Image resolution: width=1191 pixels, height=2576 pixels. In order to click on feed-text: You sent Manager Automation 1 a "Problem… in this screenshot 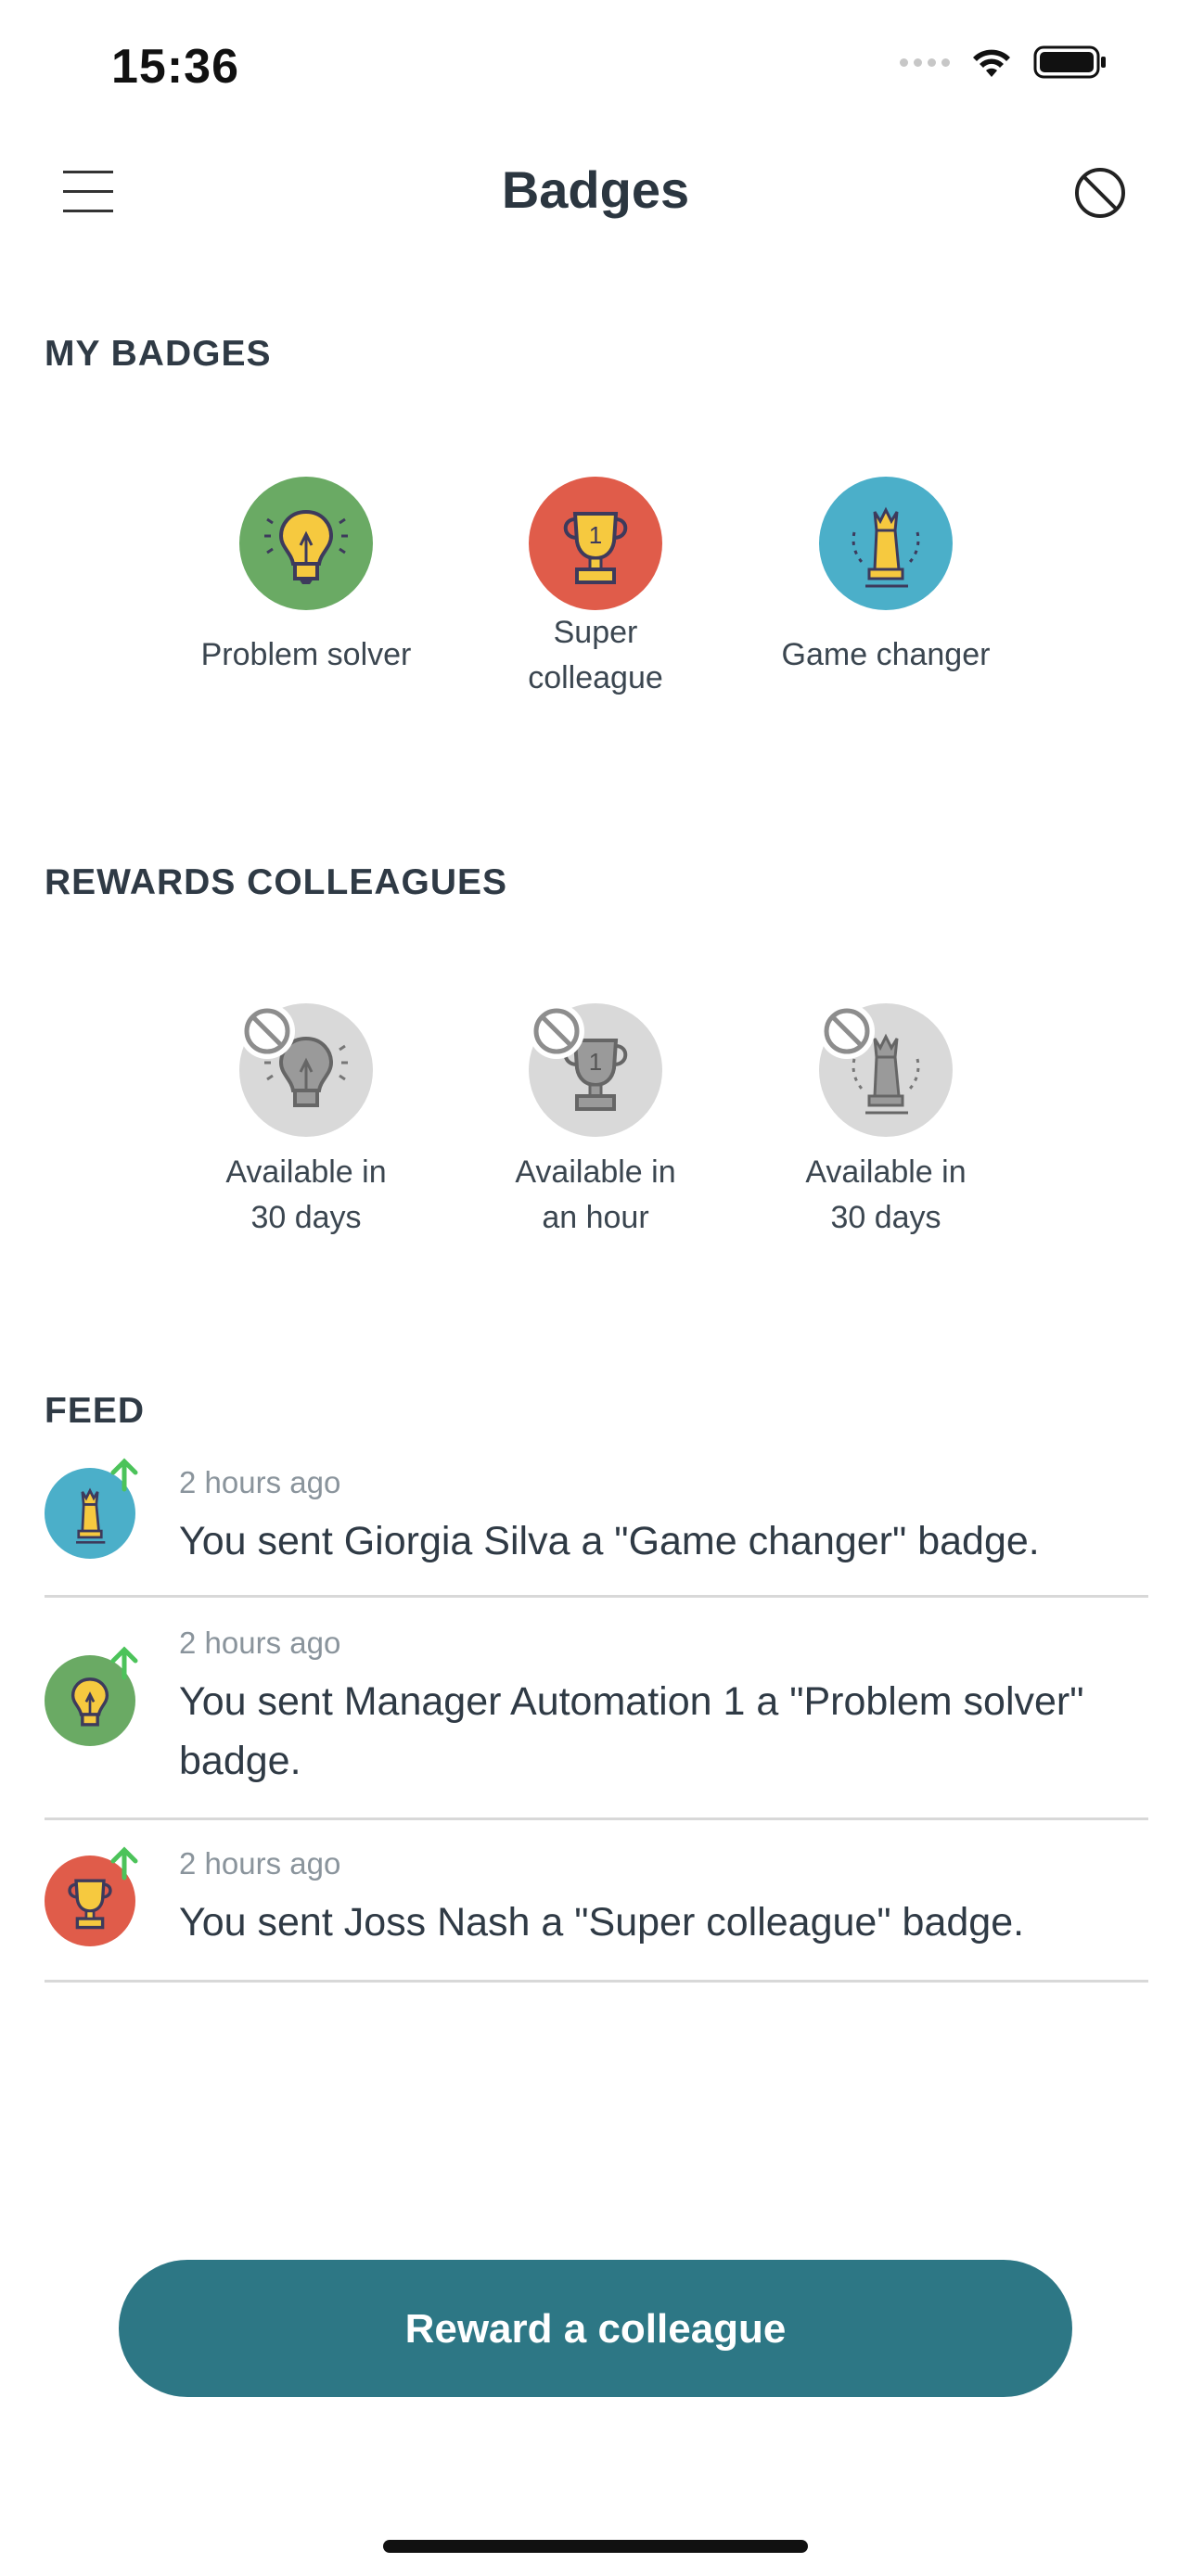, I will do `click(631, 1731)`.